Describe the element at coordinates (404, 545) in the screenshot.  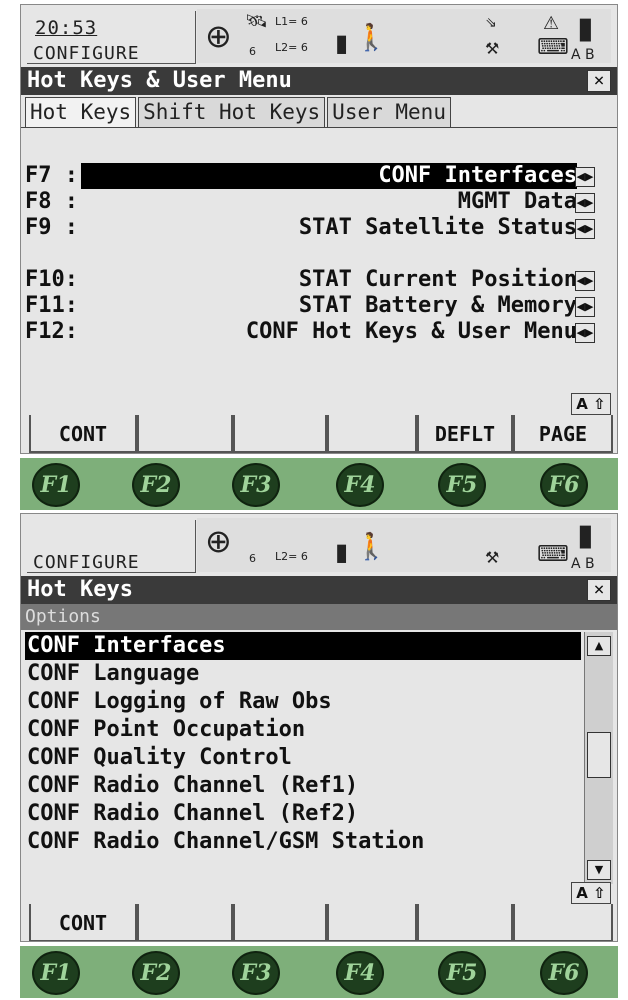
I see `status-icon-panel: ⊕ 6 L2= 6 ▮ 🚶 ⚒ ⌨ ▮ A B` at that location.